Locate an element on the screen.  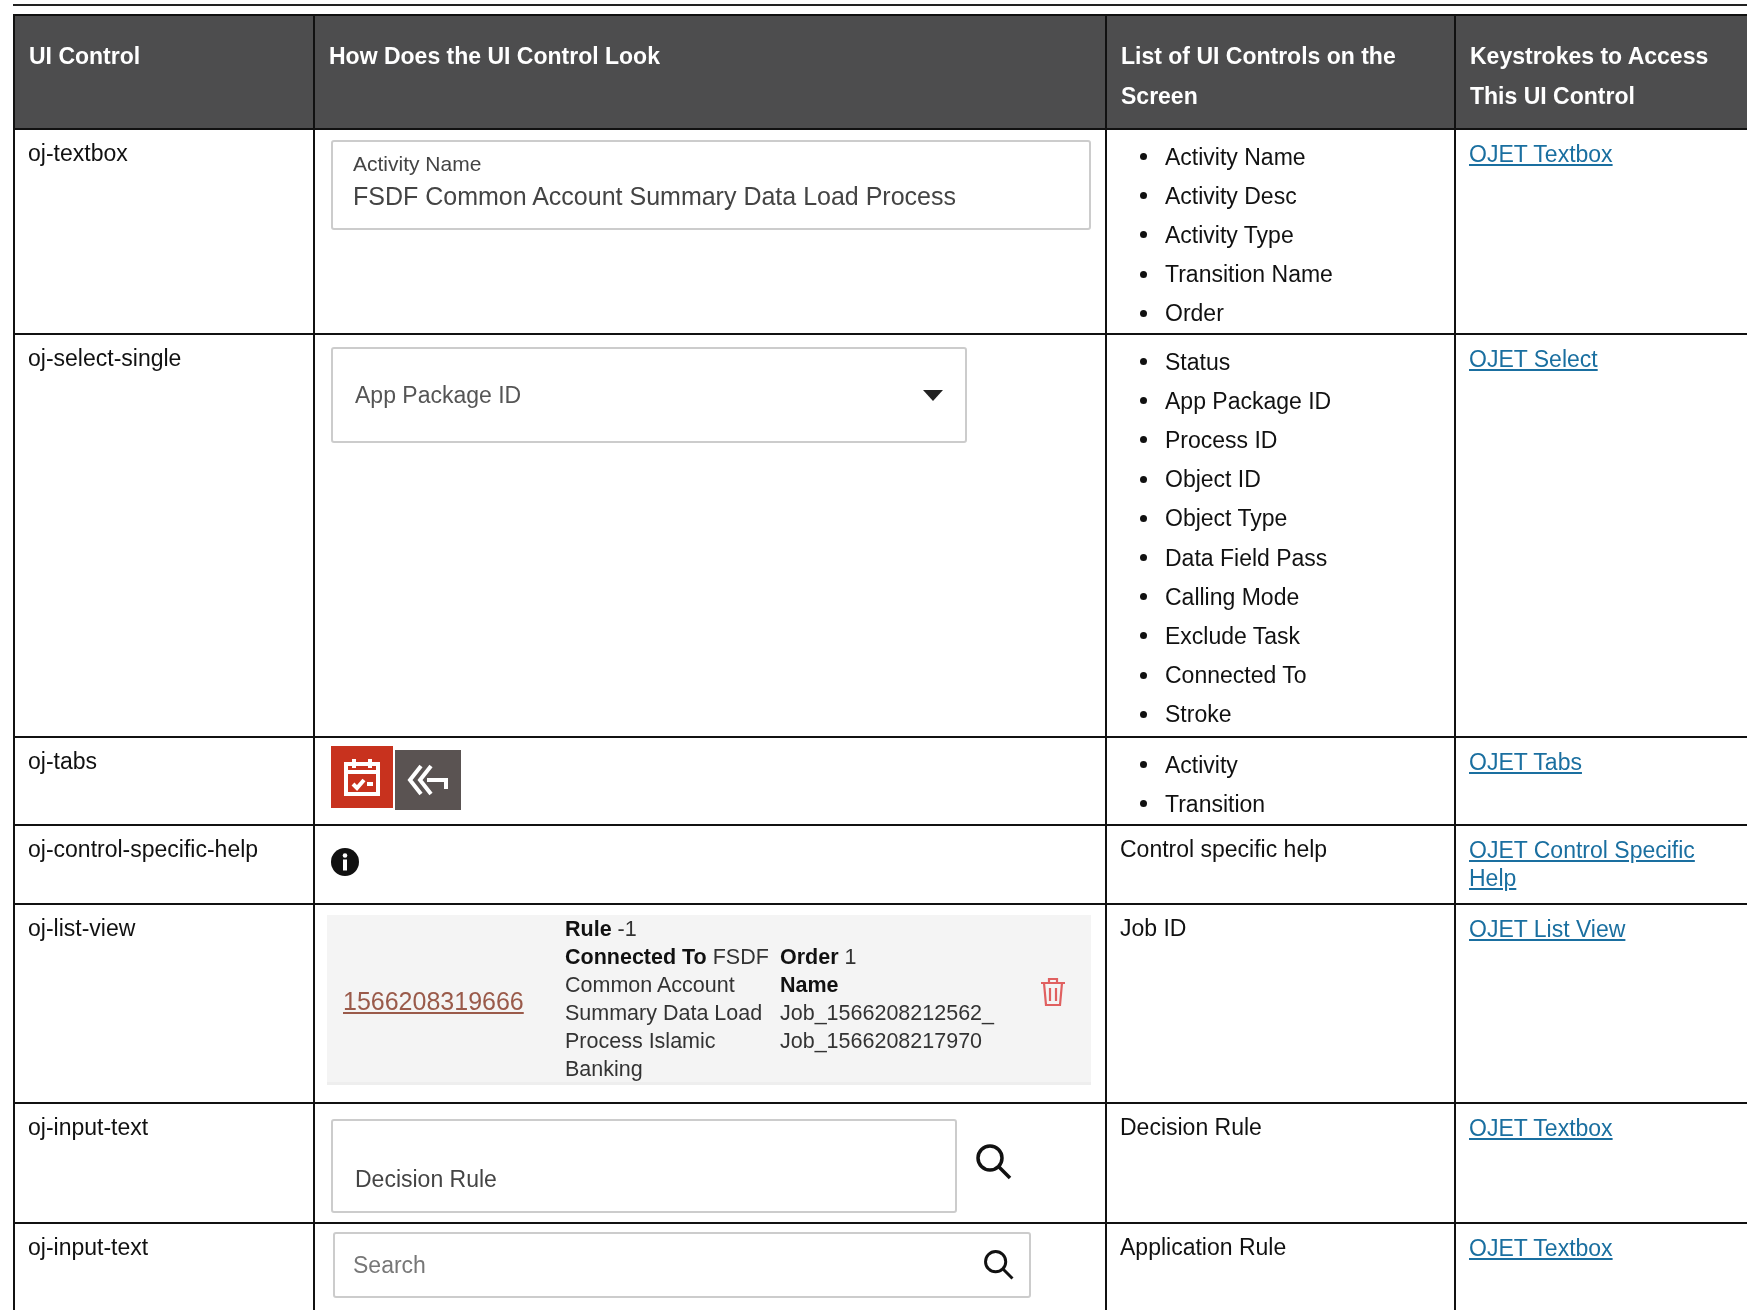
list-view-item: 1566208319666 Rule -1 Connected To FSDF Common Account Summary Data Load Process Islamic Banking Order 1 Name Job_1566208212562_ Job_1566208217970 is located at coordinates (709, 1000).